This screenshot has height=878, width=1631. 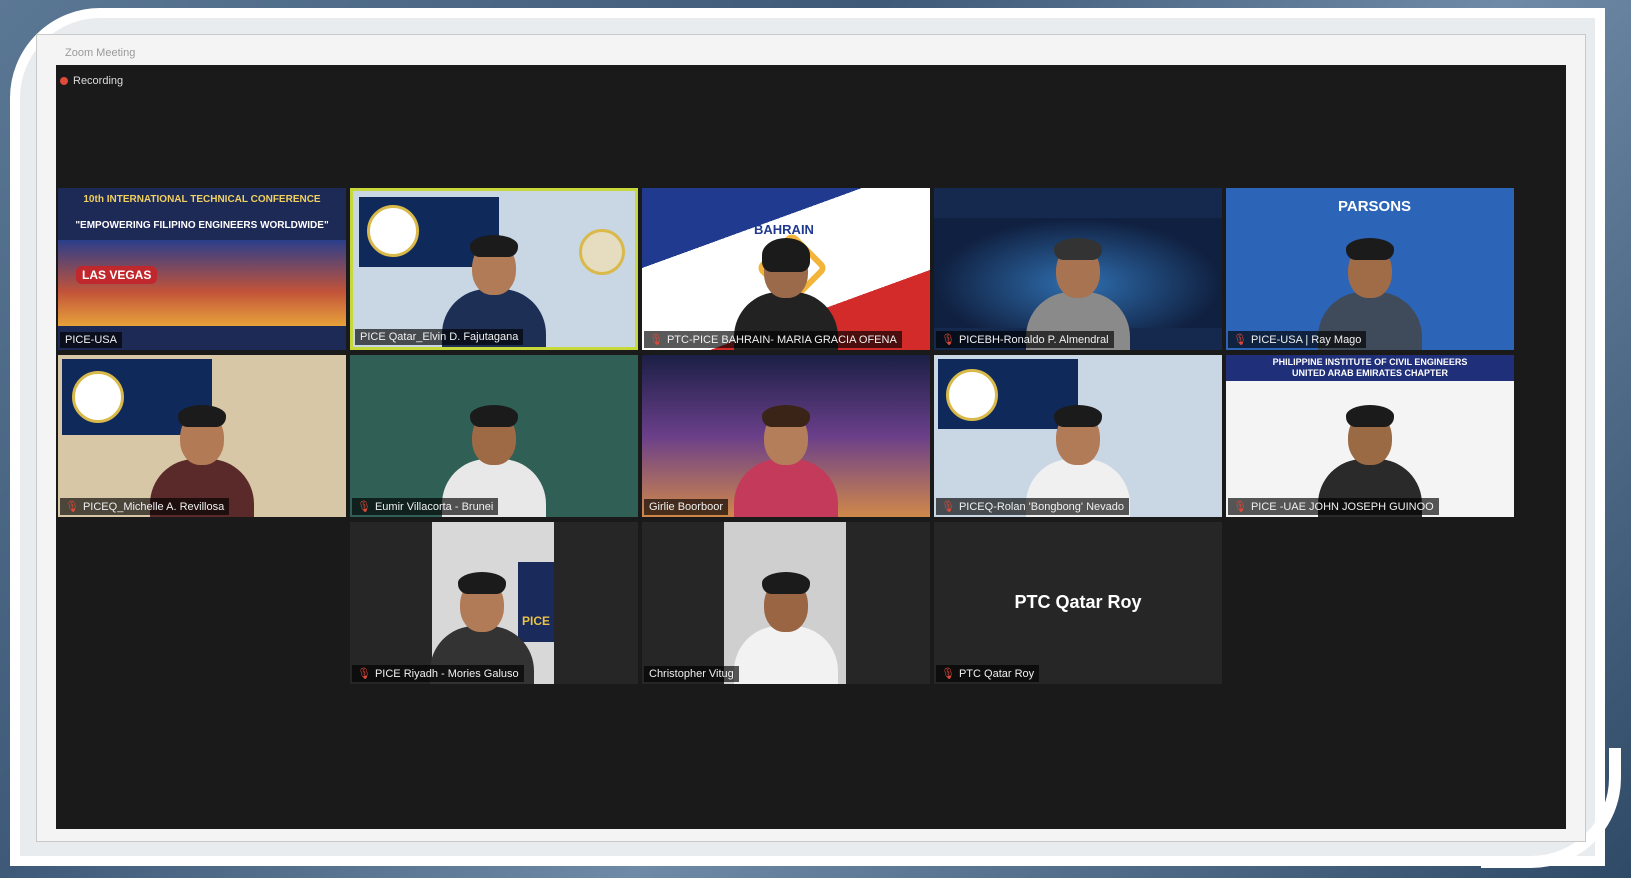 What do you see at coordinates (773, 339) in the screenshot?
I see `participant-name-label: 🎙 PTC-PICE BAHRAIN- MARIA GRACIA OFENA` at bounding box center [773, 339].